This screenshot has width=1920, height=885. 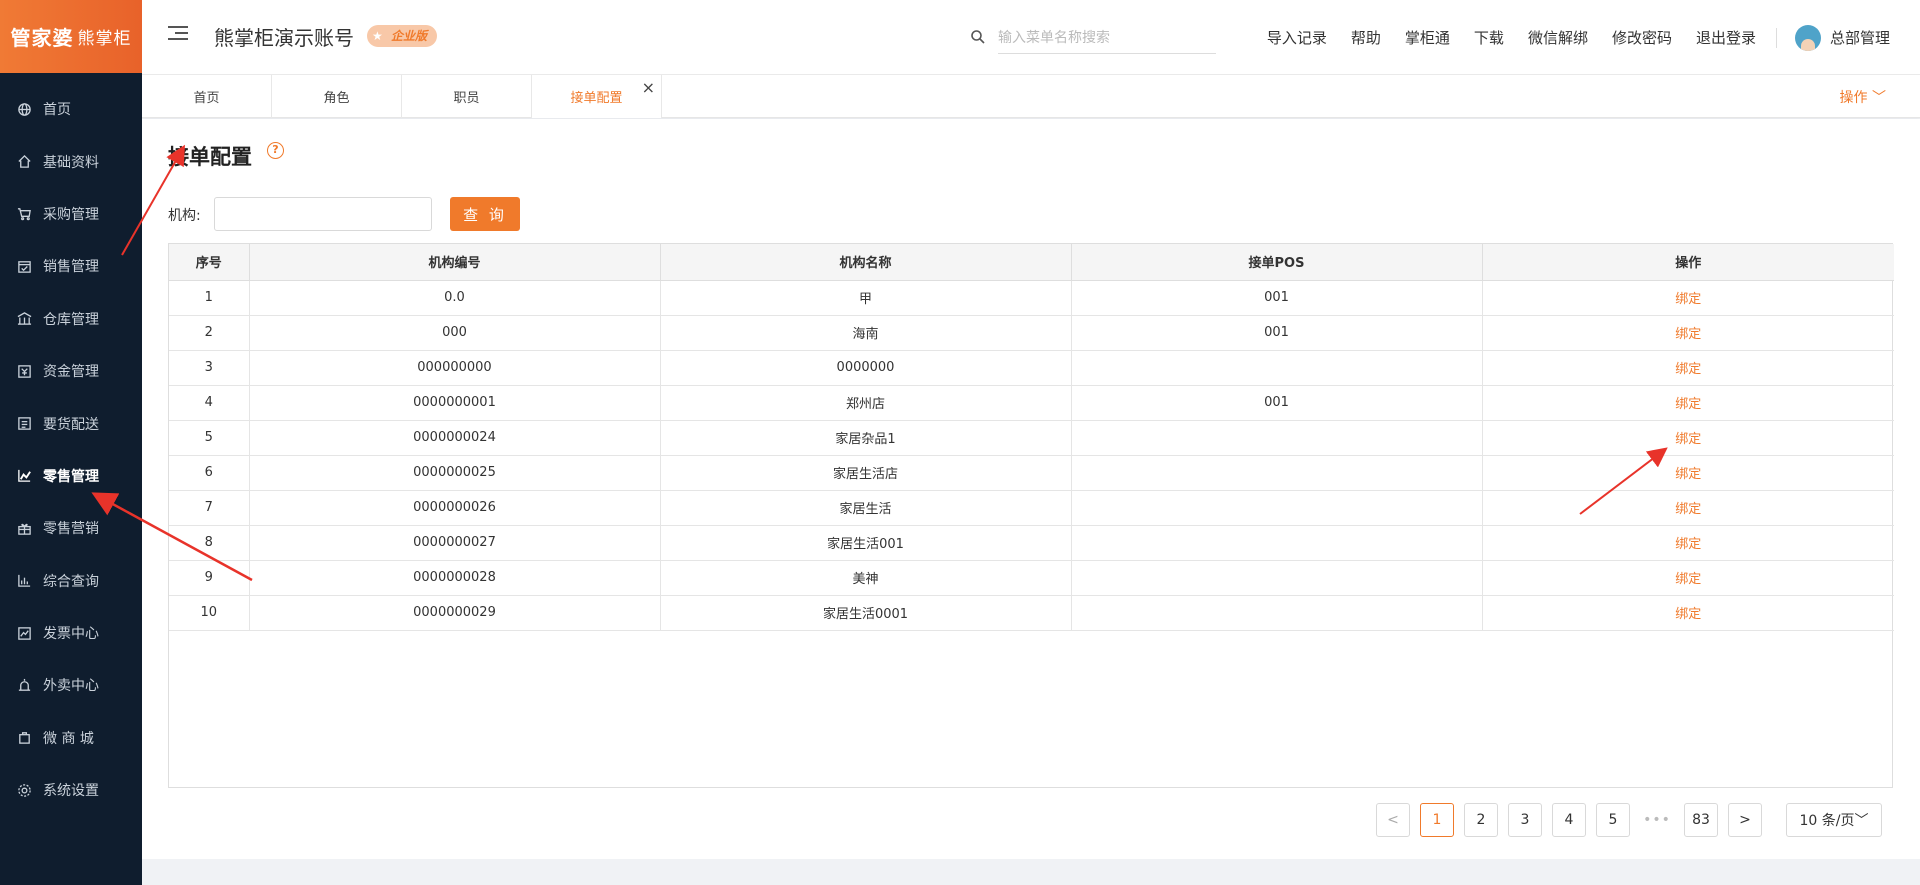 I want to click on cell-code: 0.0, so click(x=455, y=298).